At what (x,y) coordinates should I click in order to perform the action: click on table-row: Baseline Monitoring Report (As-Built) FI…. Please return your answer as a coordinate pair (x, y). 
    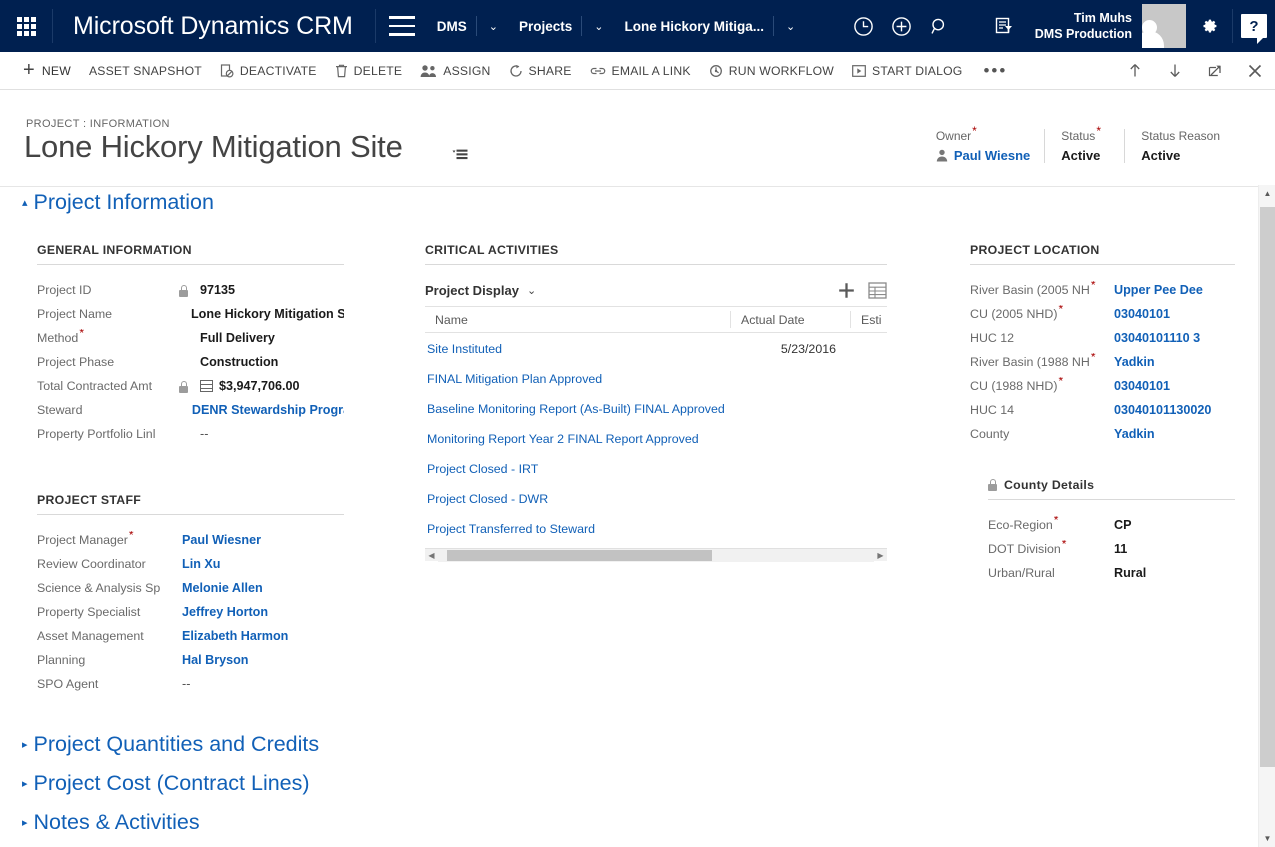
    Looking at the image, I should click on (656, 409).